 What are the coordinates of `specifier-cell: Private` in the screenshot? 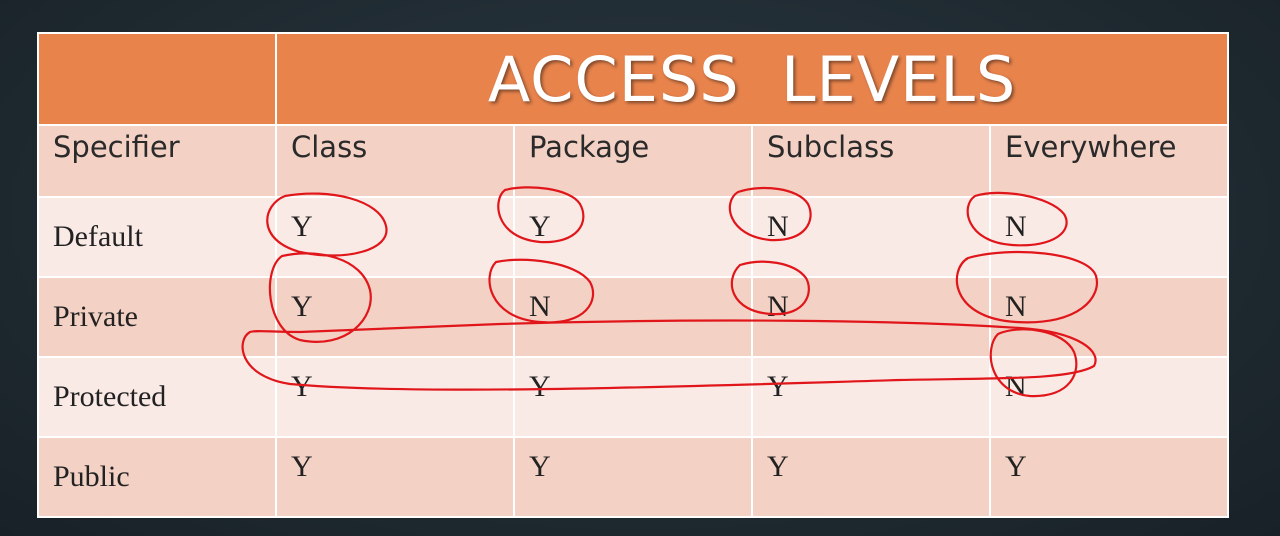 It's located at (157, 317).